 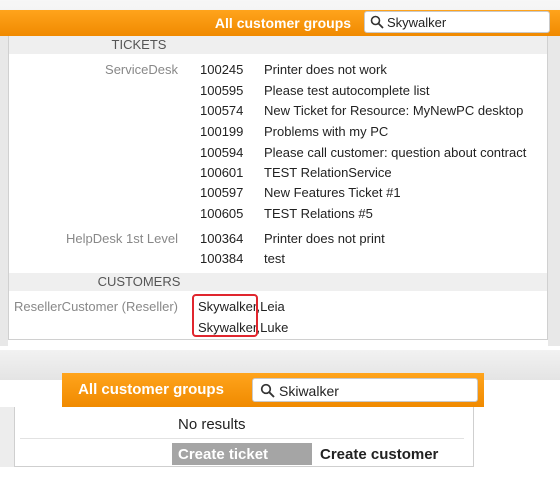 I want to click on customers-header-label: CUSTOMERS, so click(x=139, y=281).